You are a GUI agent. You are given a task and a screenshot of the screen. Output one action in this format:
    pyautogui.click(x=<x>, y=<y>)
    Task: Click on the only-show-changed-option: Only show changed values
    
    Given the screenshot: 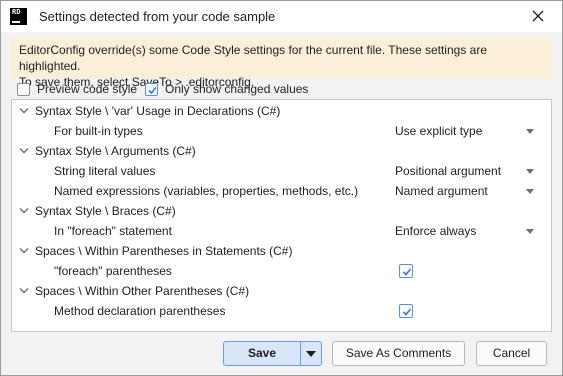 What is the action you would take?
    pyautogui.click(x=226, y=89)
    